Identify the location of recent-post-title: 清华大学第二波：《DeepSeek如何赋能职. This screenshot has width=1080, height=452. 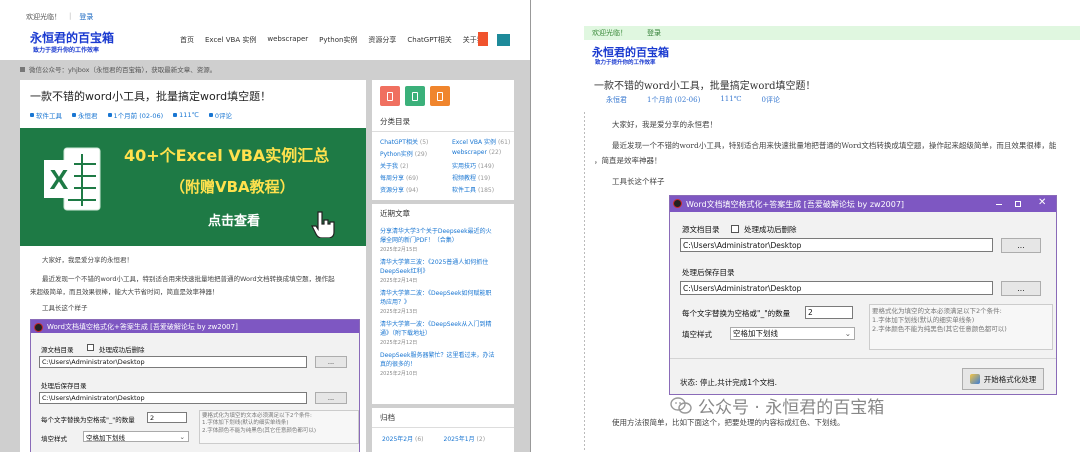
(443, 293).